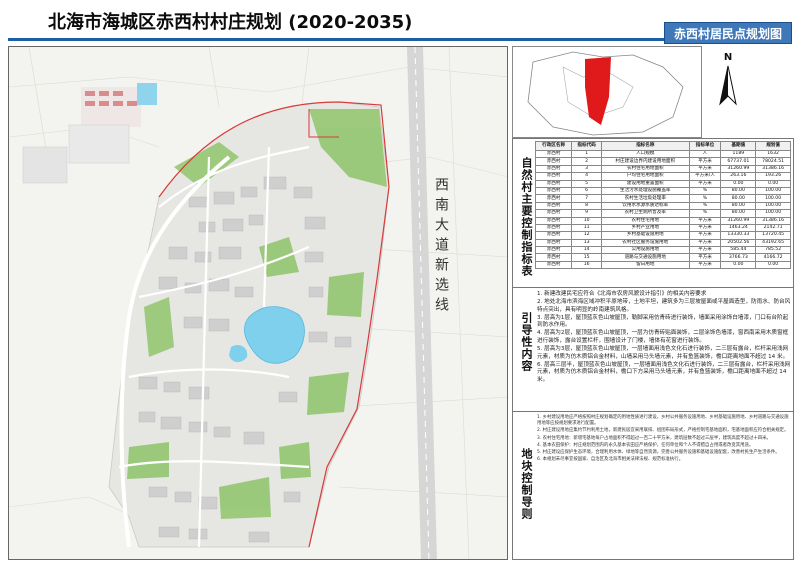  Describe the element at coordinates (587, 176) in the screenshot. I see `table-cell: 4` at that location.